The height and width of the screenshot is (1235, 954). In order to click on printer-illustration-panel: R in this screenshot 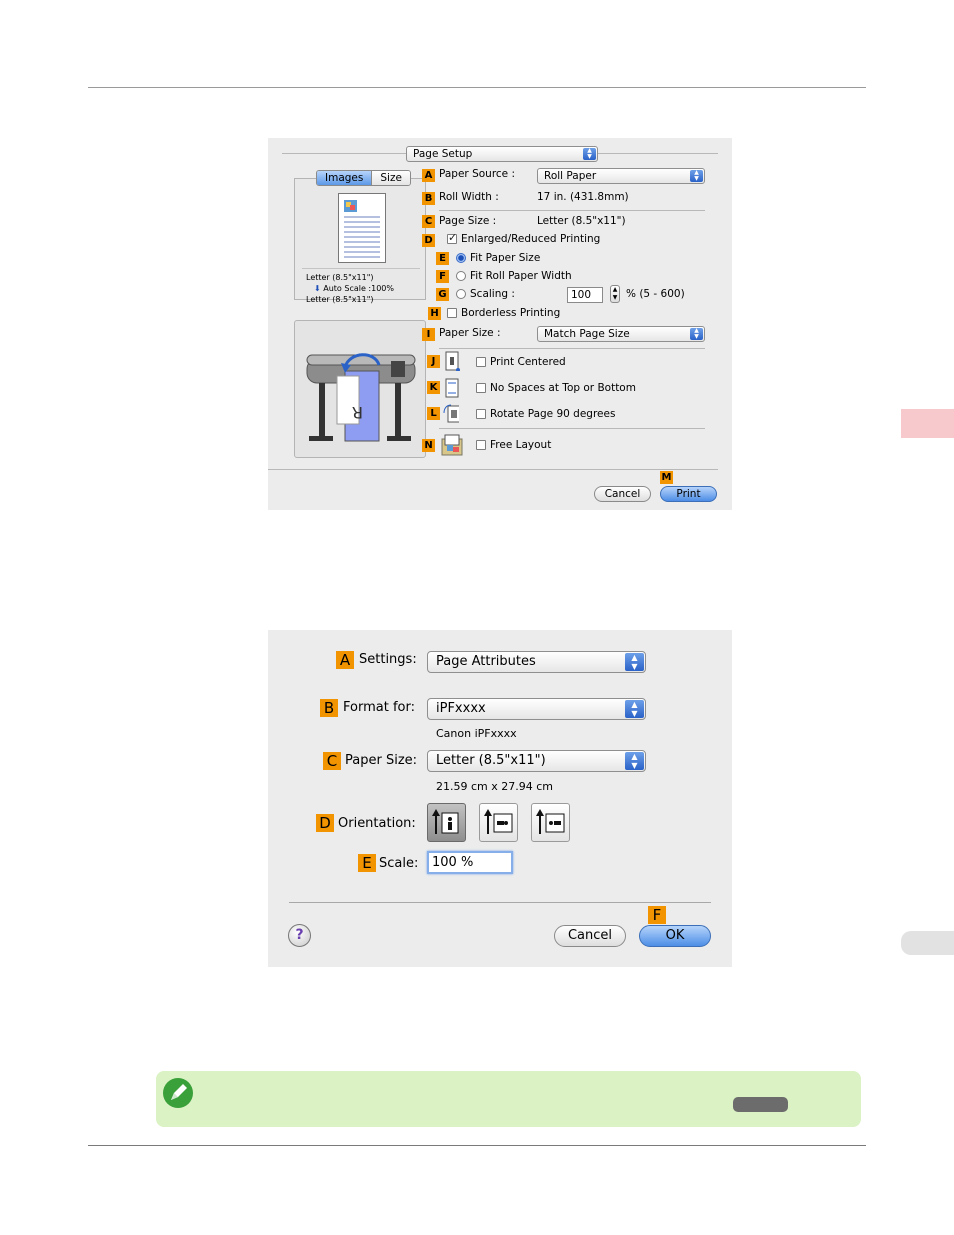, I will do `click(360, 389)`.